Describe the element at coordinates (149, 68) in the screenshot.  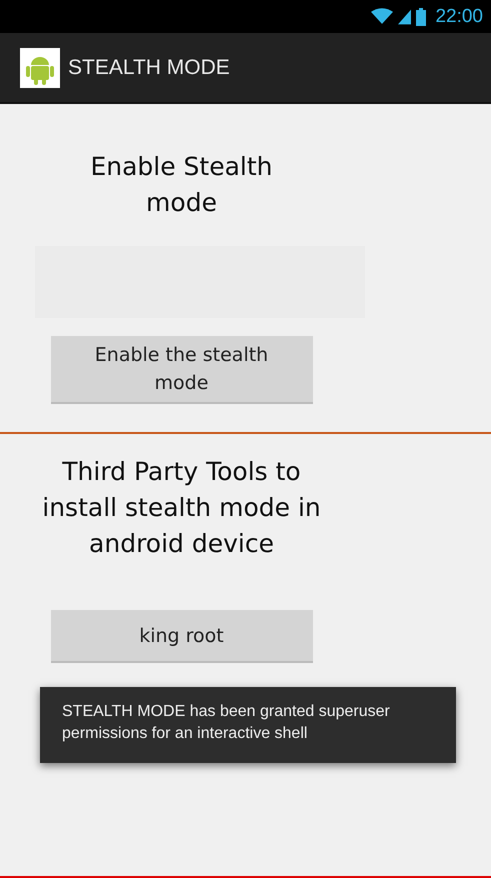
I see `app-title: STEALTH MODE` at that location.